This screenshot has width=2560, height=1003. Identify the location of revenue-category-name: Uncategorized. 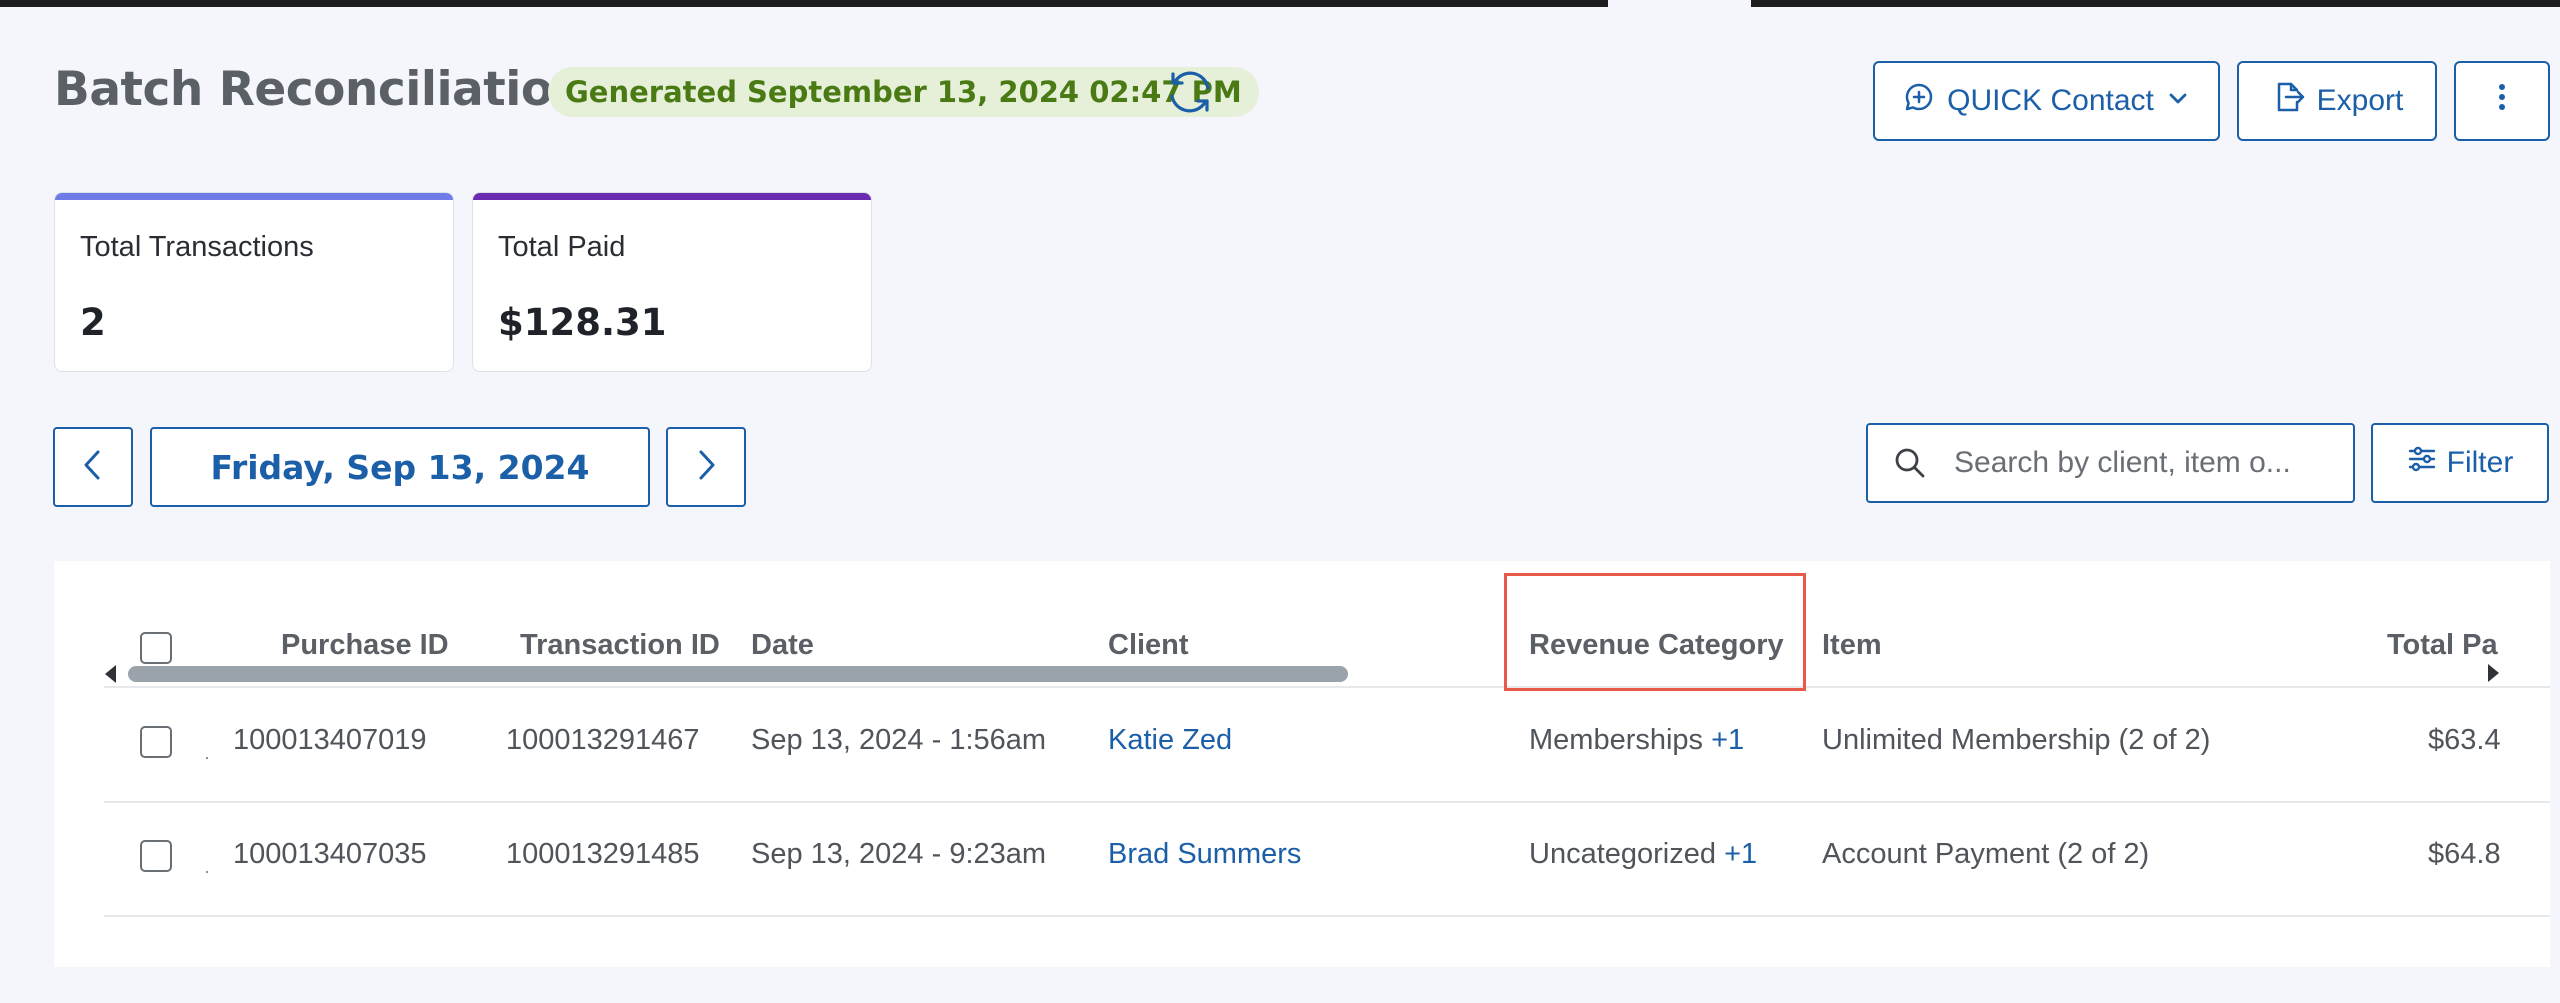
(1622, 854).